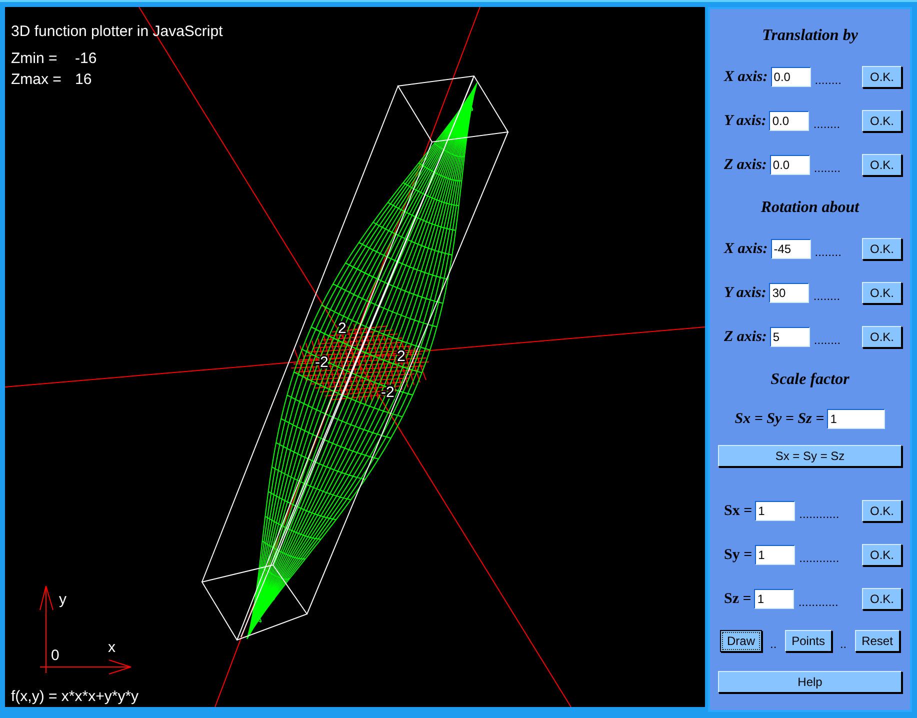 This screenshot has height=718, width=917. I want to click on function-formula: f(x,y) = x*x*x+y*y*y, so click(75, 696).